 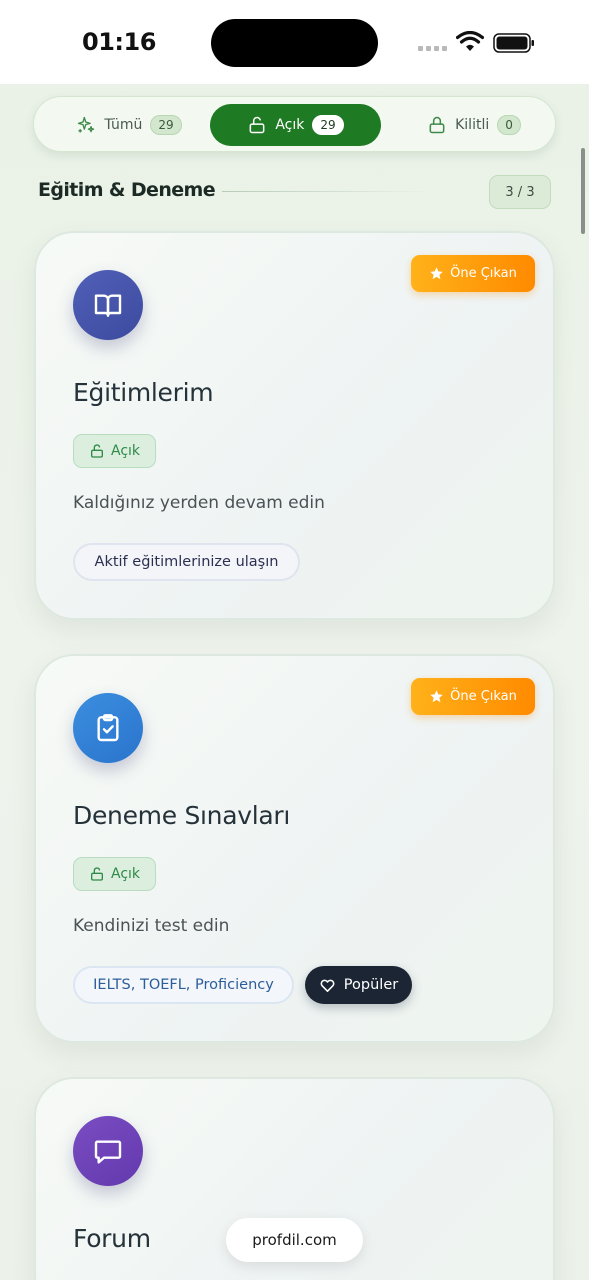 What do you see at coordinates (432, 48) in the screenshot?
I see `cellular-signal-icon` at bounding box center [432, 48].